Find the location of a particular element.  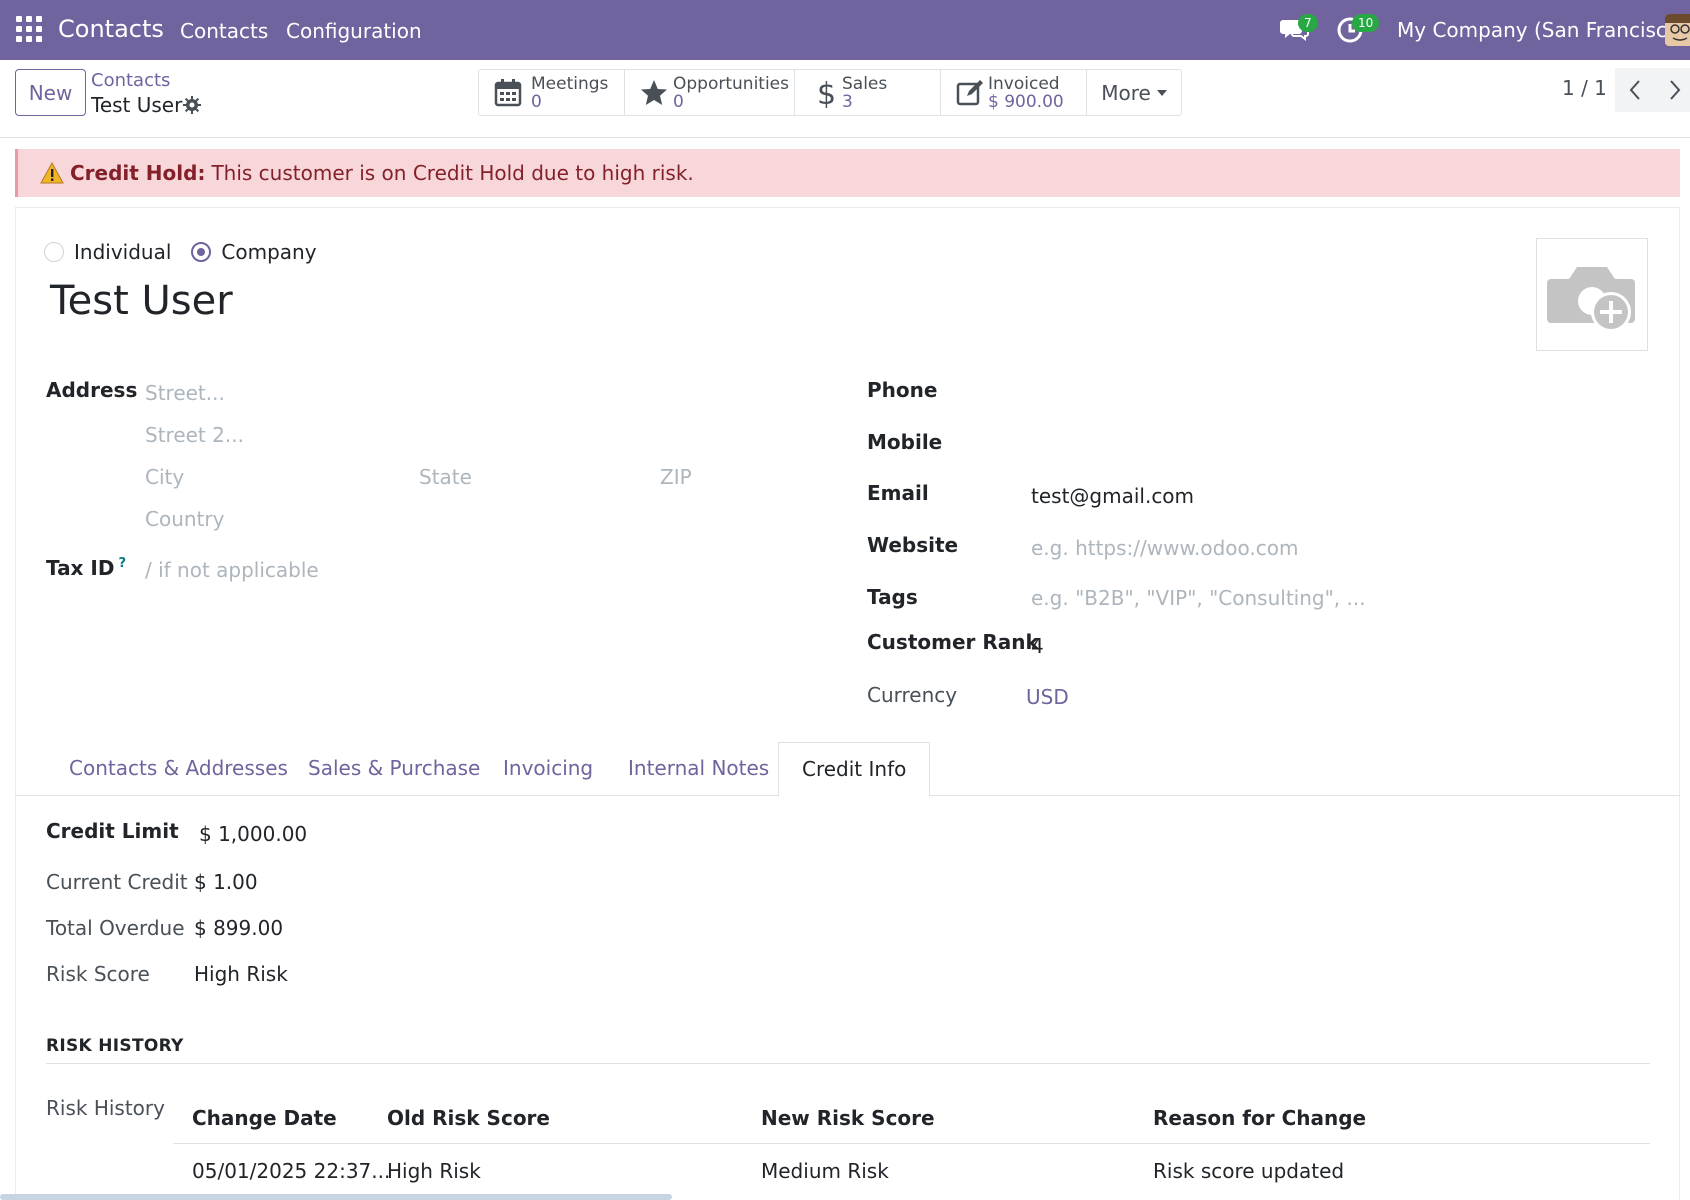

tab-internal-notes: Internal Notes is located at coordinates (698, 768).